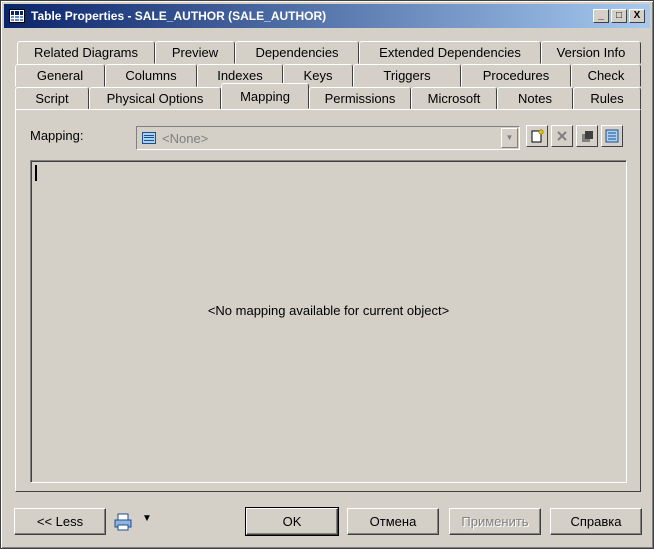  I want to click on tab-microsoft: Microsoft, so click(454, 98).